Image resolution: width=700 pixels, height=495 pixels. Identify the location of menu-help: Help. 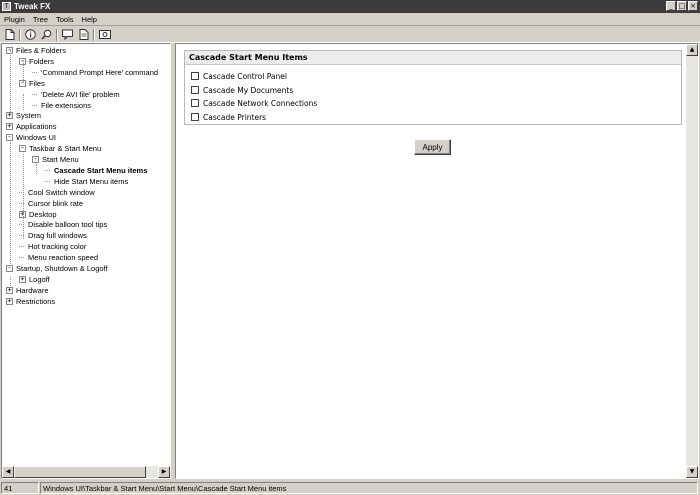
(89, 19).